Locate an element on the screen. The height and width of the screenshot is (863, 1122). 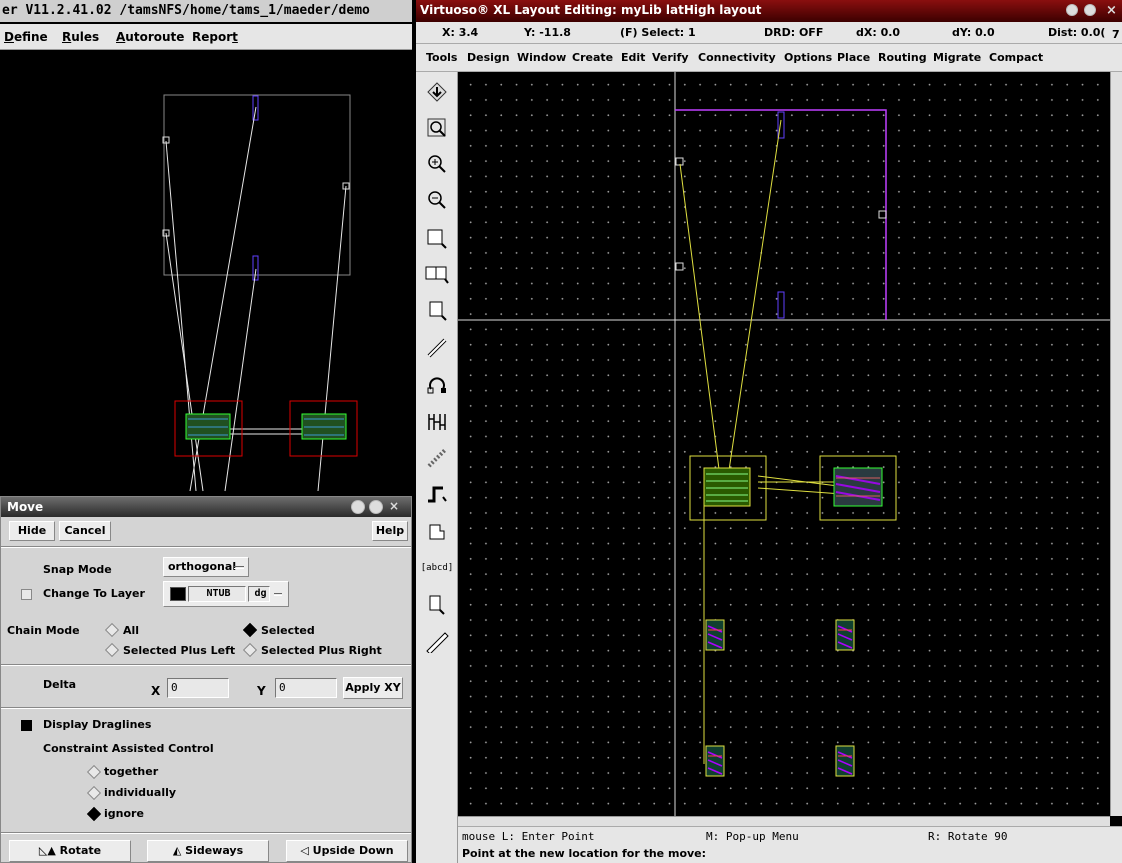
zoom-out-icon is located at coordinates (437, 200).